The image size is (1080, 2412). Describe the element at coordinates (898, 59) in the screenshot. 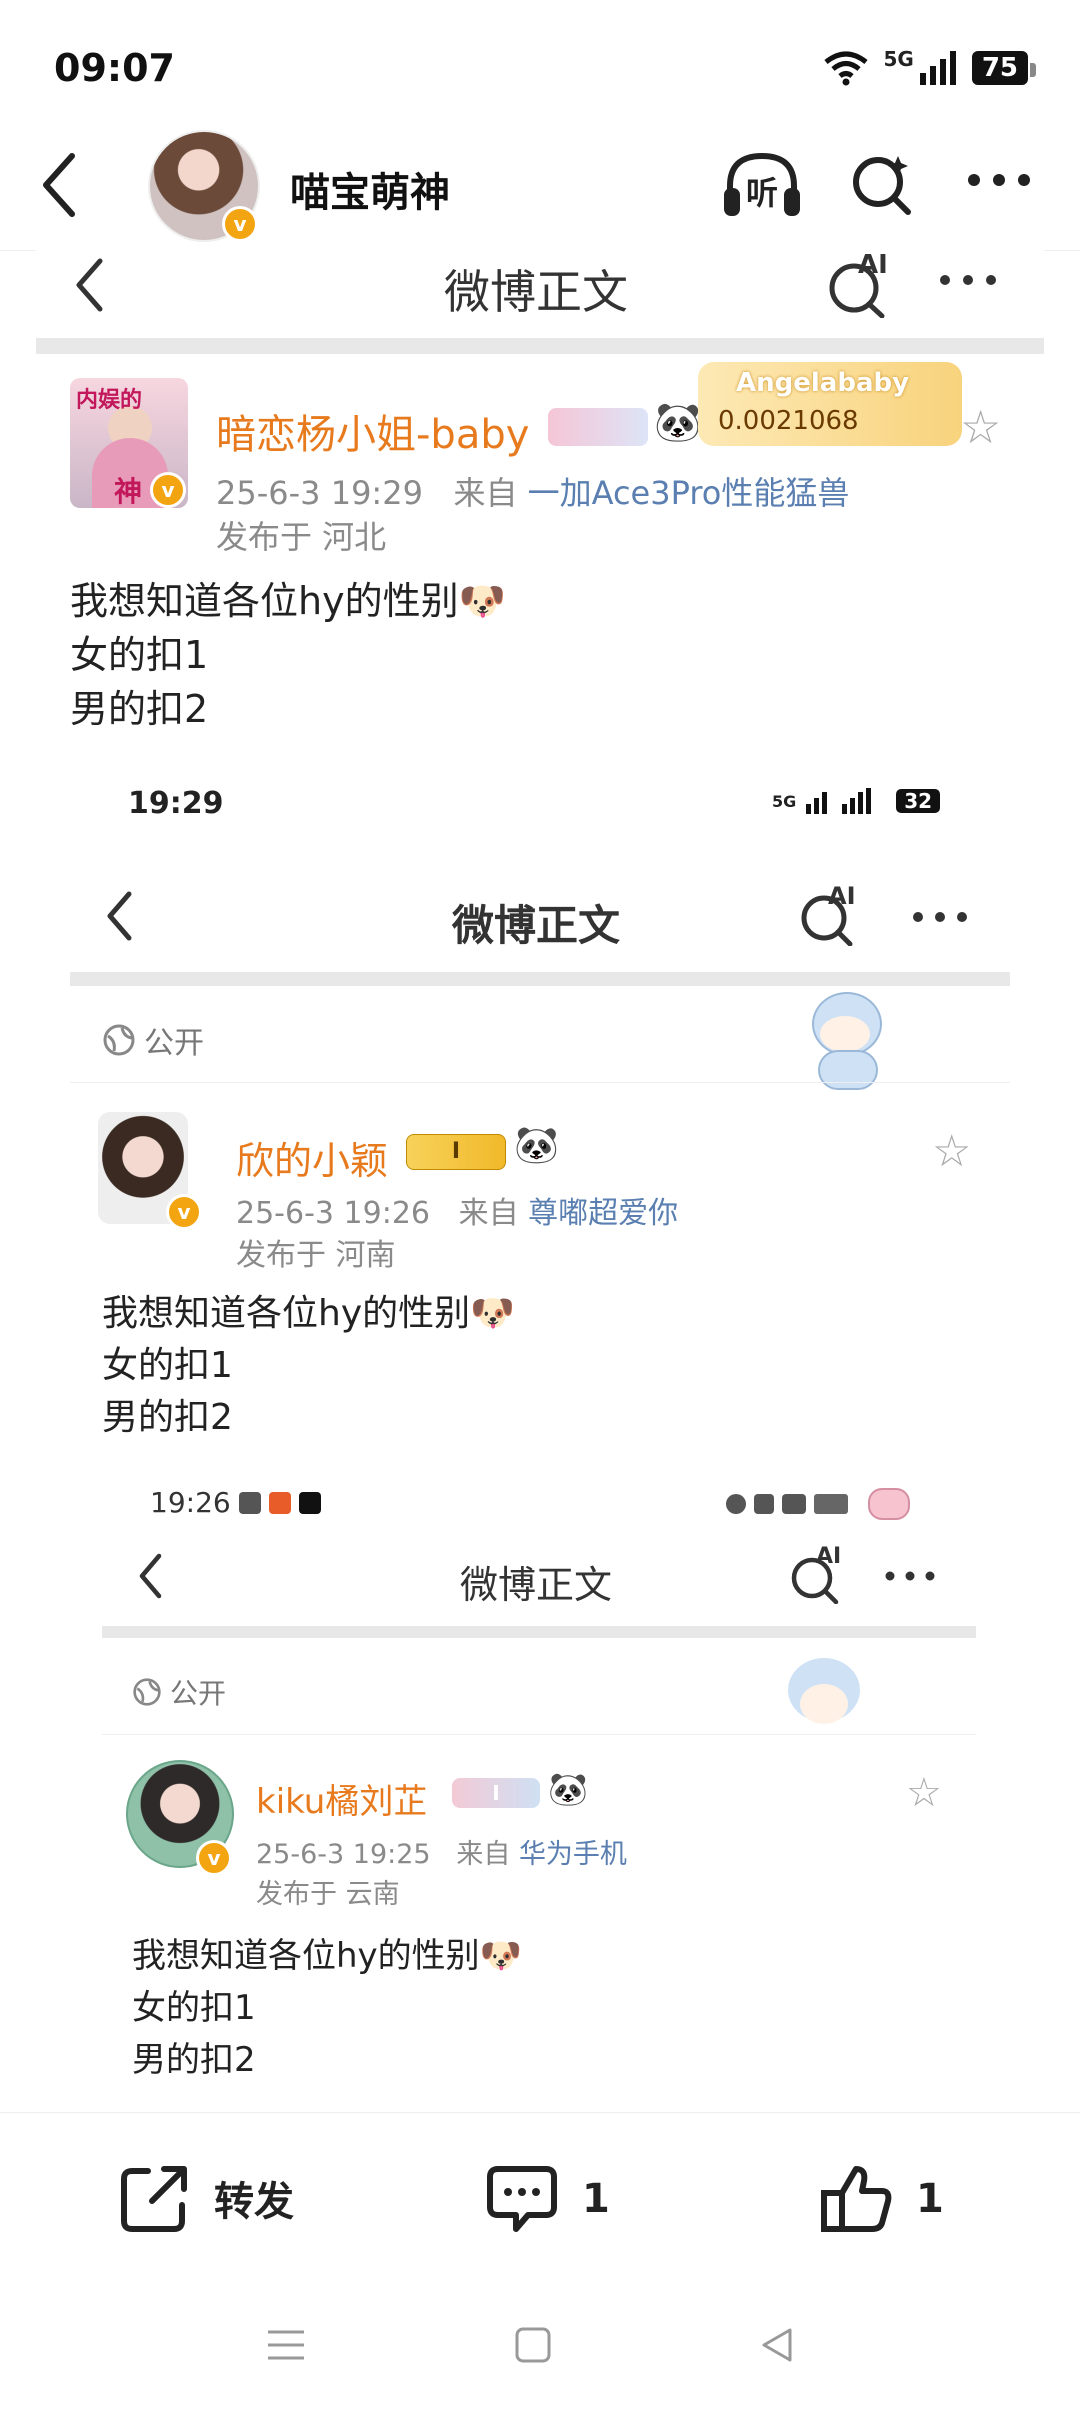

I see `network-label: 5G` at that location.